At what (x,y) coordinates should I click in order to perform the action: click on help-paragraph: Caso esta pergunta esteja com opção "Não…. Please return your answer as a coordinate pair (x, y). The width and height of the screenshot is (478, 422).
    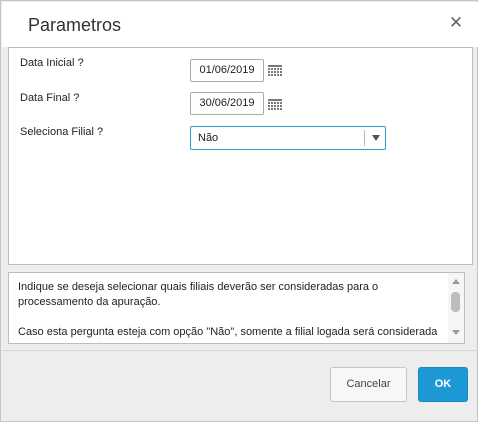
    Looking at the image, I should click on (228, 334).